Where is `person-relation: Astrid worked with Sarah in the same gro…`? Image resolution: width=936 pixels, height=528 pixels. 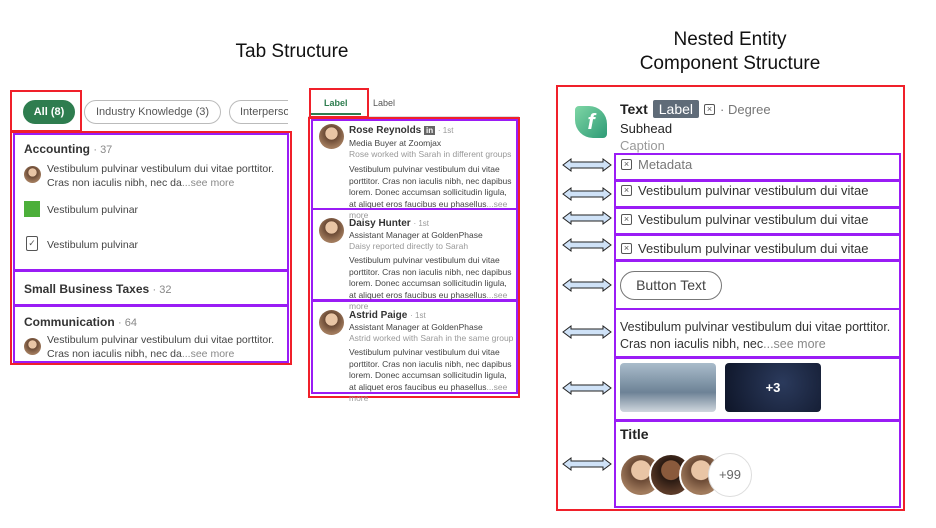
person-relation: Astrid worked with Sarah in the same gro… is located at coordinates (431, 338).